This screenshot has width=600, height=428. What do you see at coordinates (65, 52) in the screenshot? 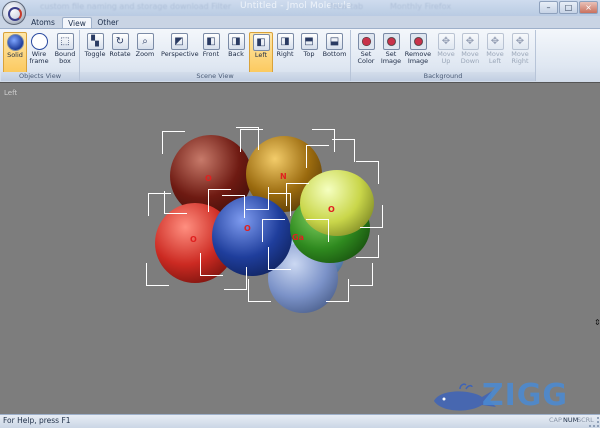
I see `bound-box-button: ⬚ Bound box` at bounding box center [65, 52].